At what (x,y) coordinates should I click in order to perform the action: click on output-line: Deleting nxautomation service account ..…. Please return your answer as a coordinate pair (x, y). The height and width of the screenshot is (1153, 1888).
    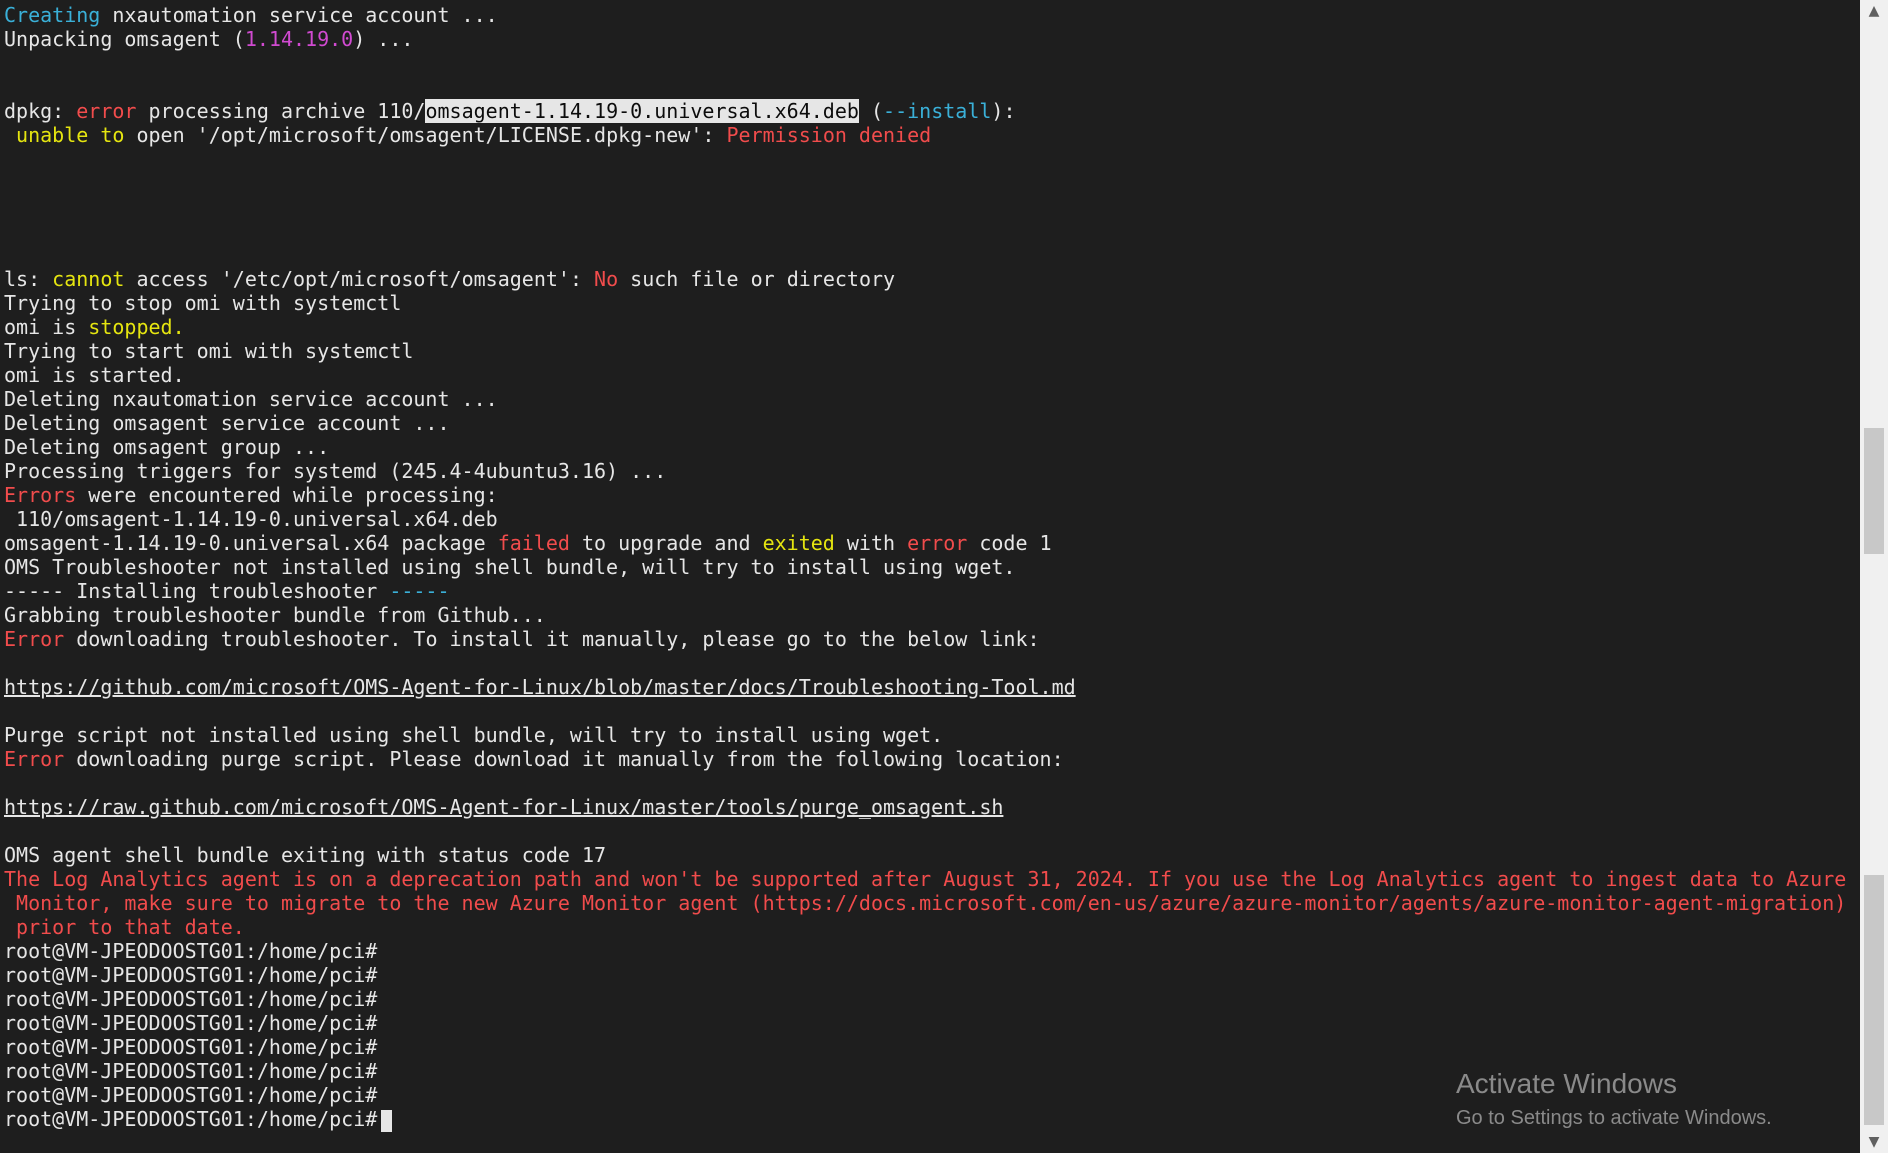
    Looking at the image, I should click on (251, 399).